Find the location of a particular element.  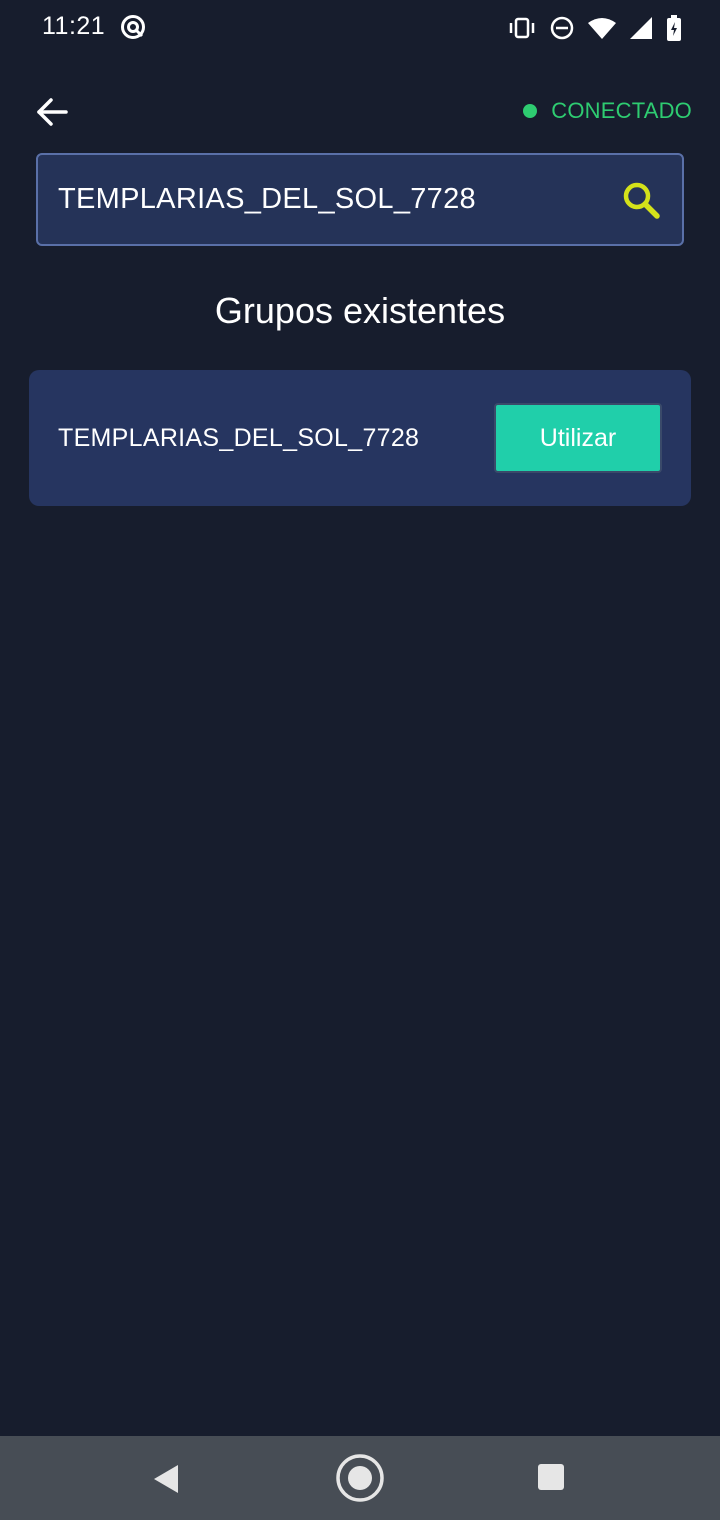

group-name: TEMPLARIAS_DEL_SOL_7728 is located at coordinates (239, 438).